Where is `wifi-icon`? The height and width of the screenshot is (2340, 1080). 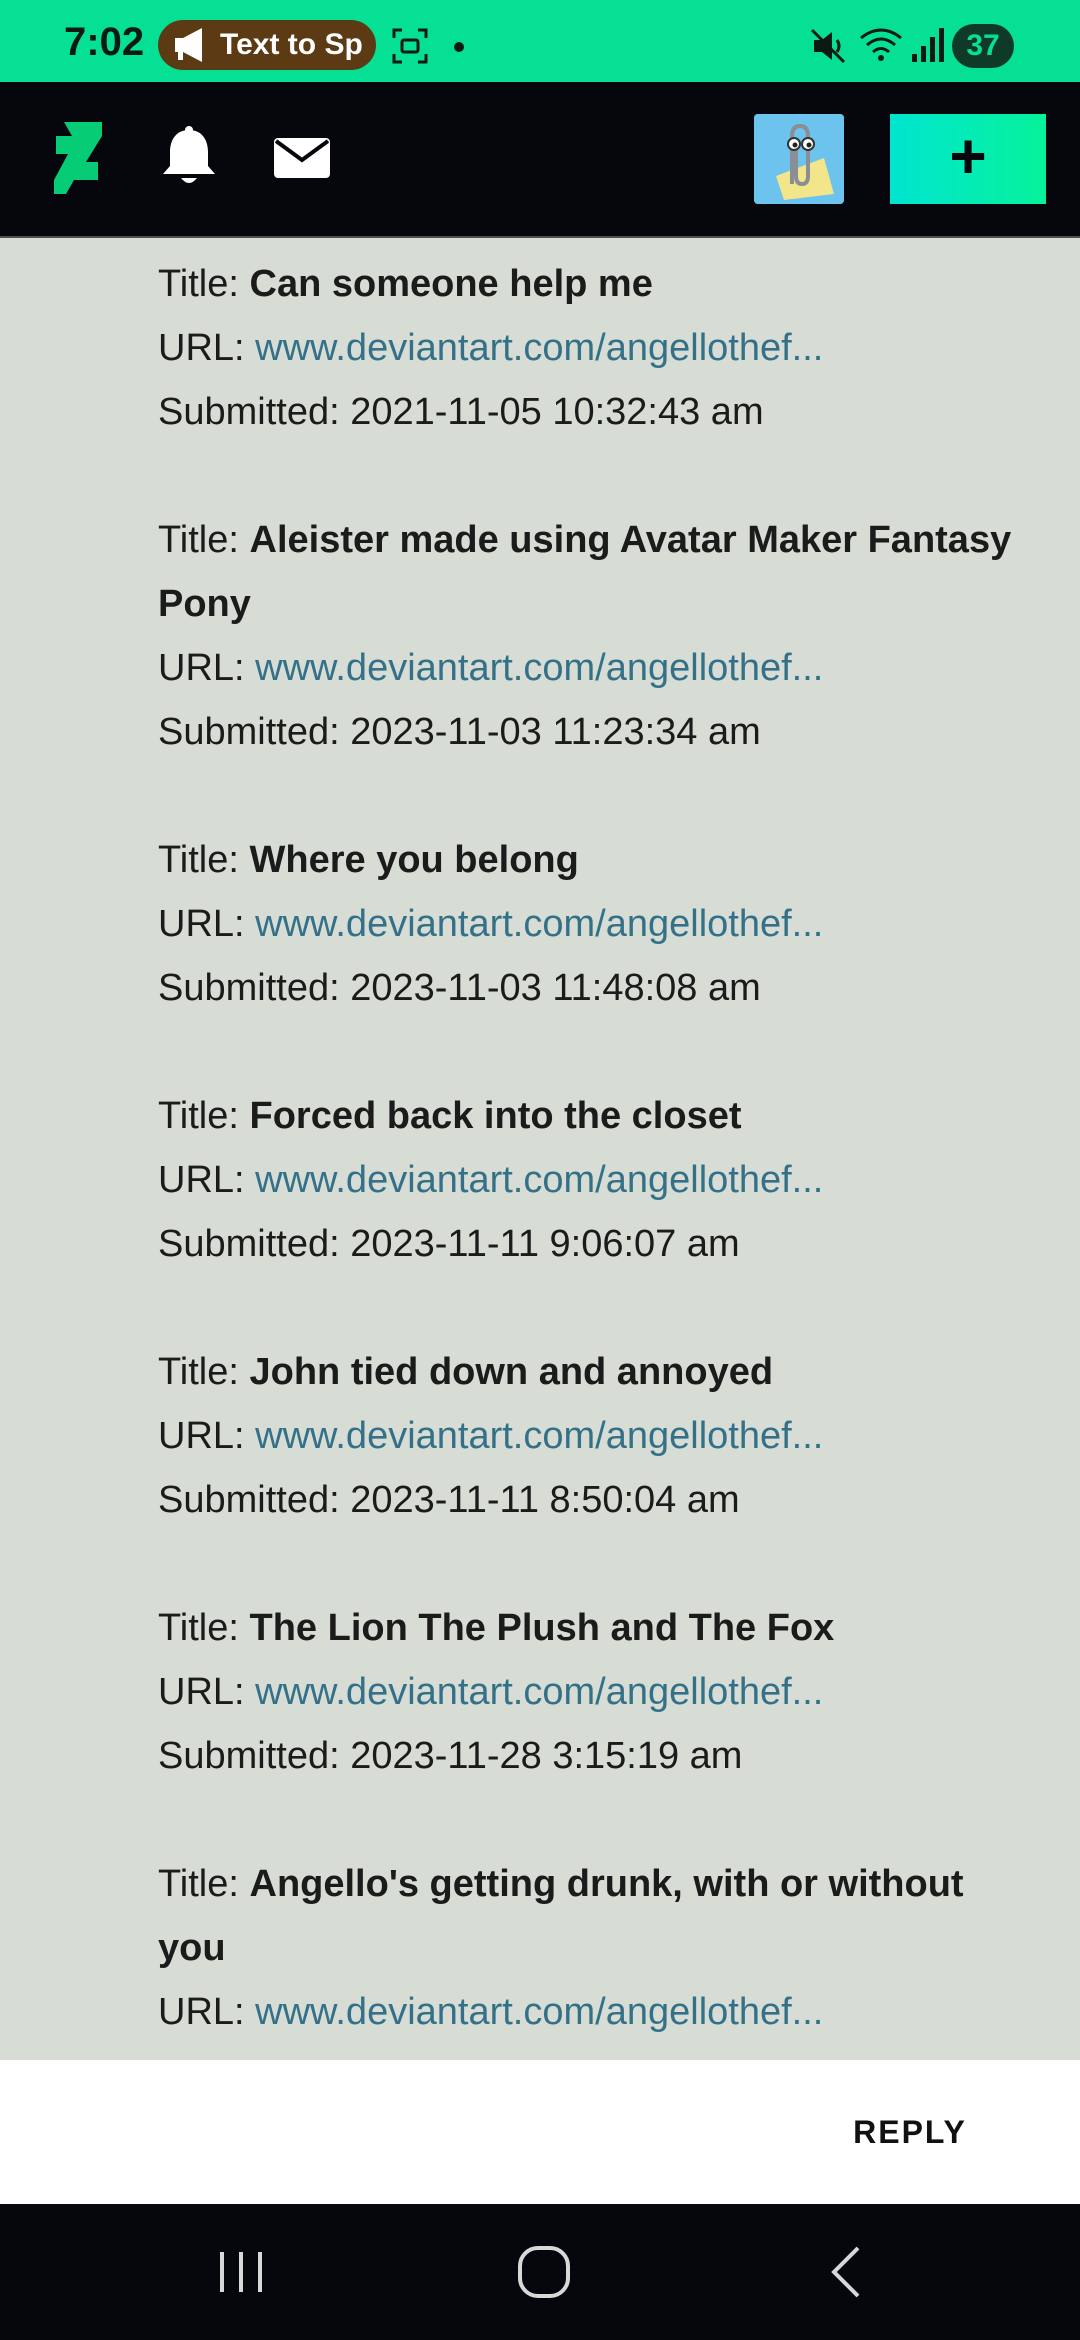
wifi-icon is located at coordinates (881, 44).